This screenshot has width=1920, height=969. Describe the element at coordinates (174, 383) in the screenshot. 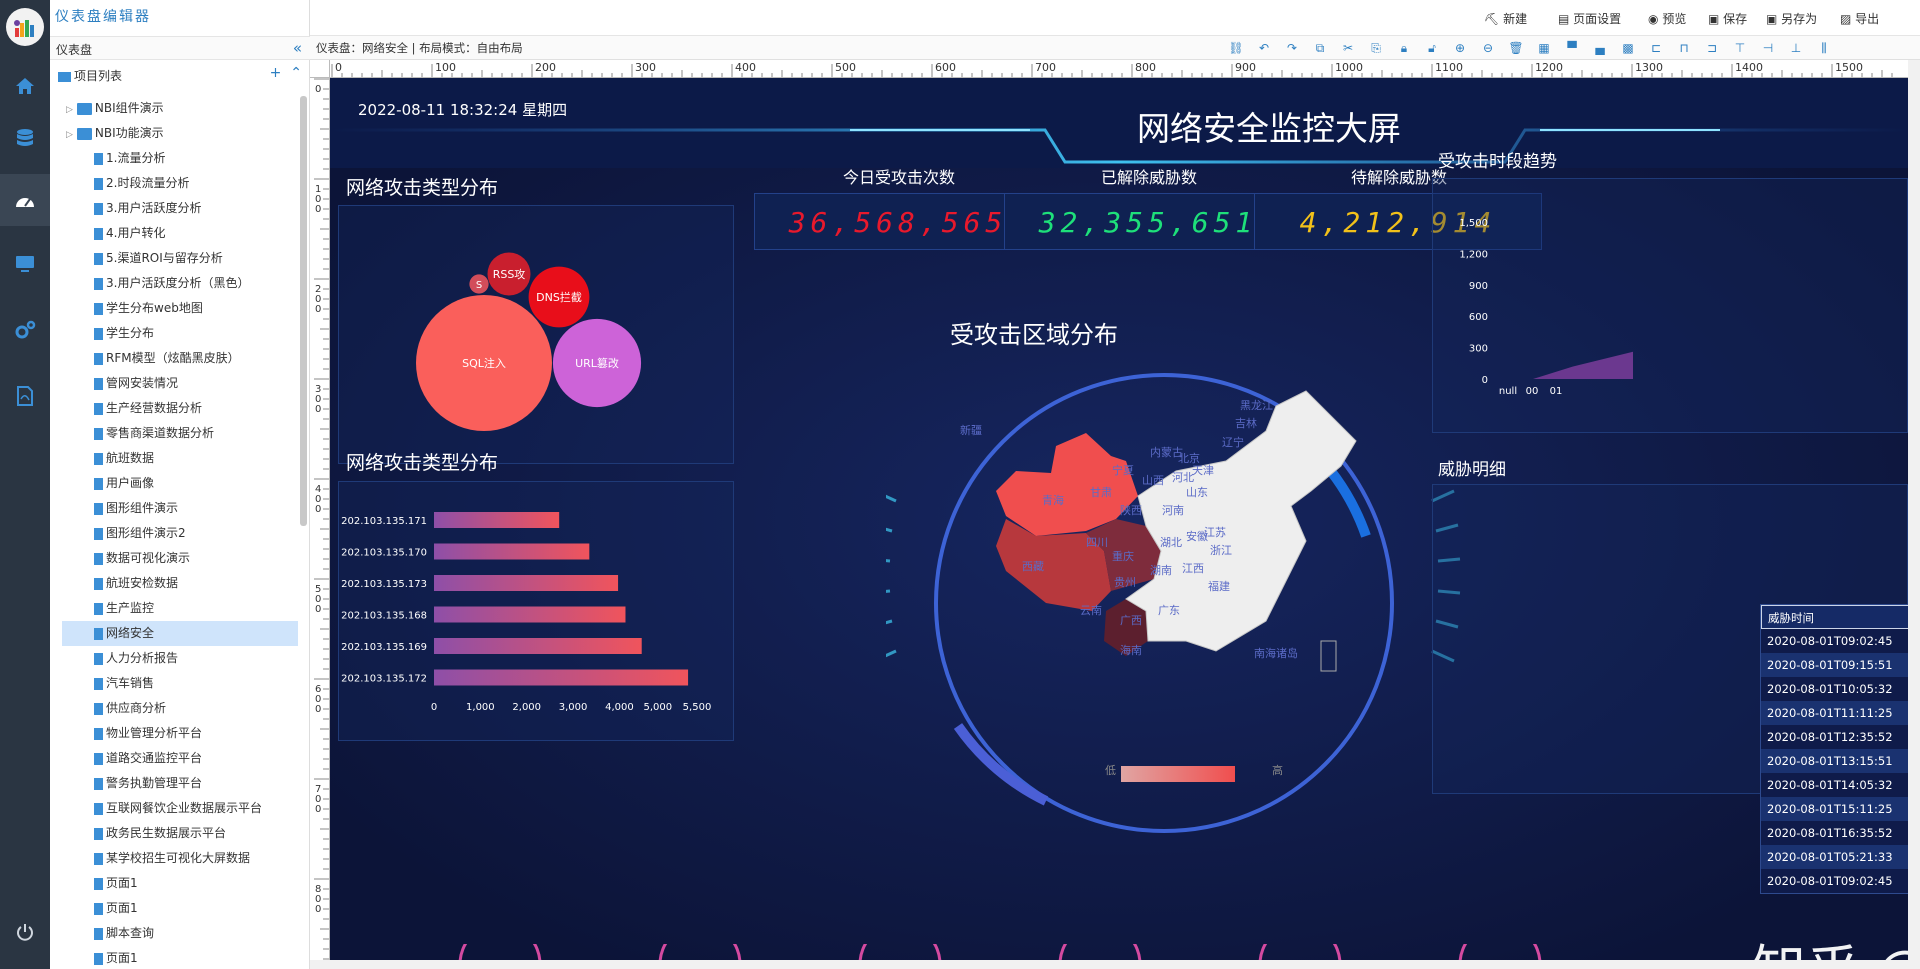

I see `tree-item: 管网安装情况` at that location.